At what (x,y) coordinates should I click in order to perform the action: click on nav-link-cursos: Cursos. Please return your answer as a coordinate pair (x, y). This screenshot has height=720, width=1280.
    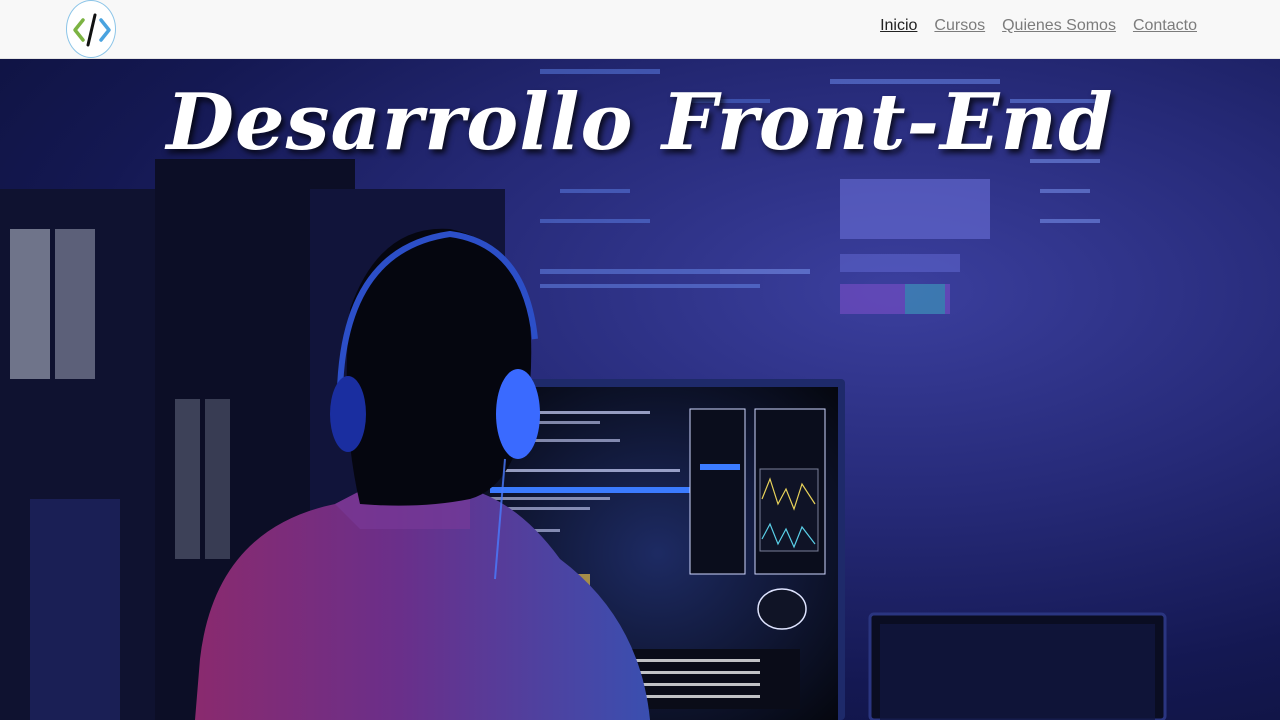
    Looking at the image, I should click on (959, 26).